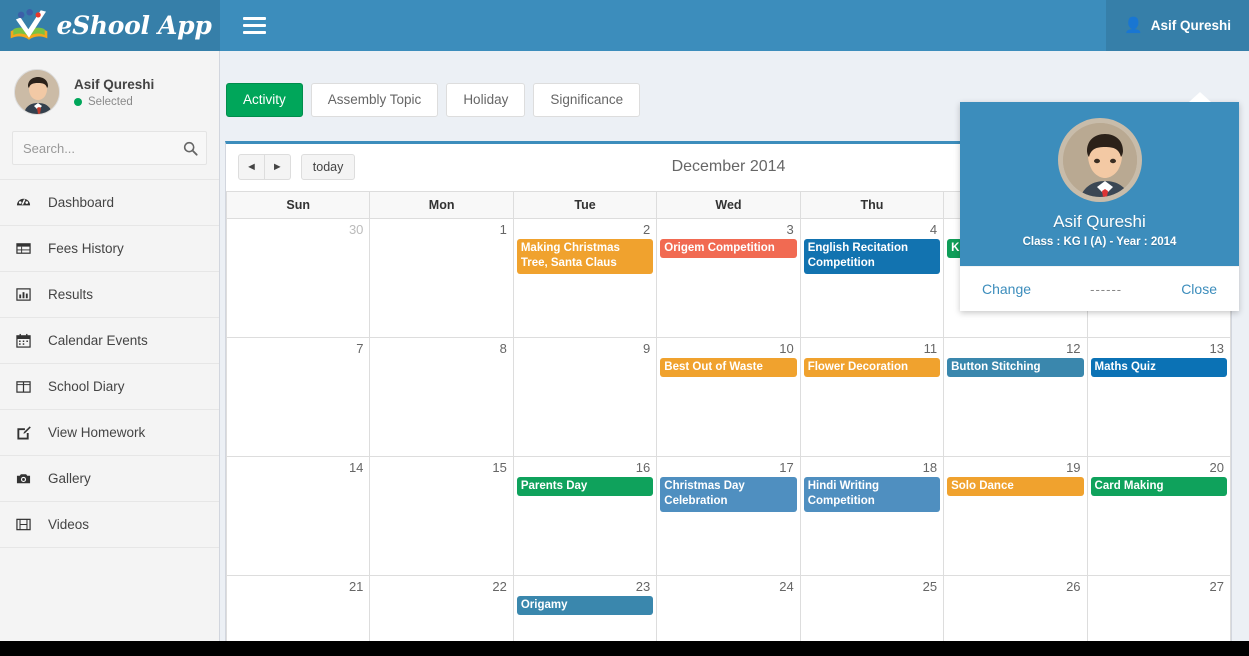 The height and width of the screenshot is (656, 1249). Describe the element at coordinates (97, 432) in the screenshot. I see `sidebar-item-label: View Homework` at that location.